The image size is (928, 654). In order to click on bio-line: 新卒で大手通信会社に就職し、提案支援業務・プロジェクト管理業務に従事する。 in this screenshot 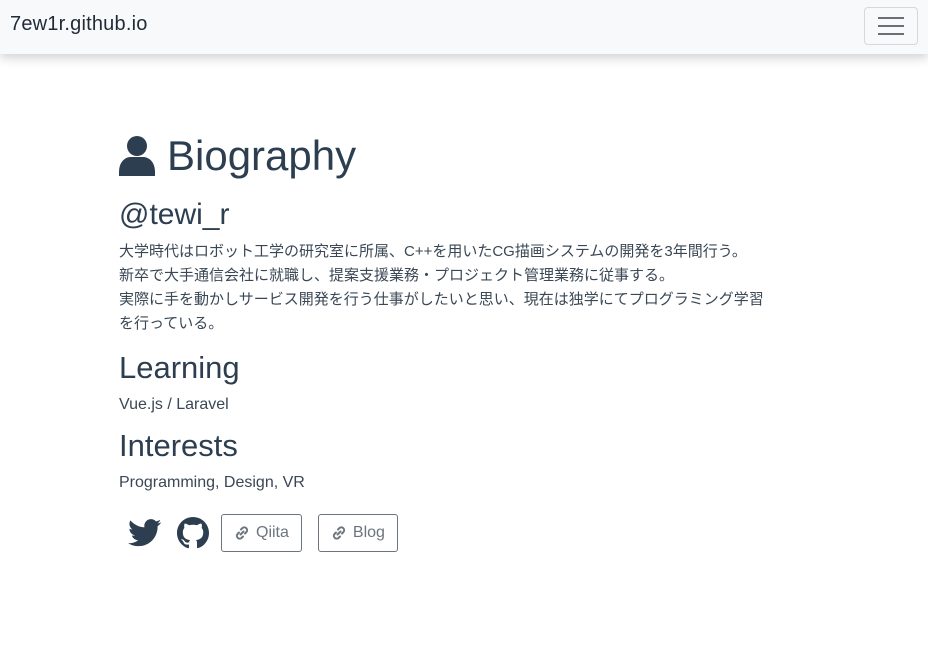, I will do `click(397, 275)`.